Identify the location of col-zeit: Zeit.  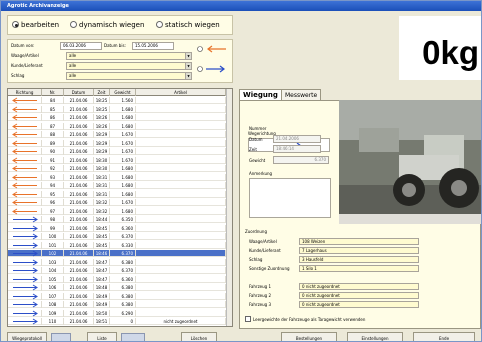
(102, 92).